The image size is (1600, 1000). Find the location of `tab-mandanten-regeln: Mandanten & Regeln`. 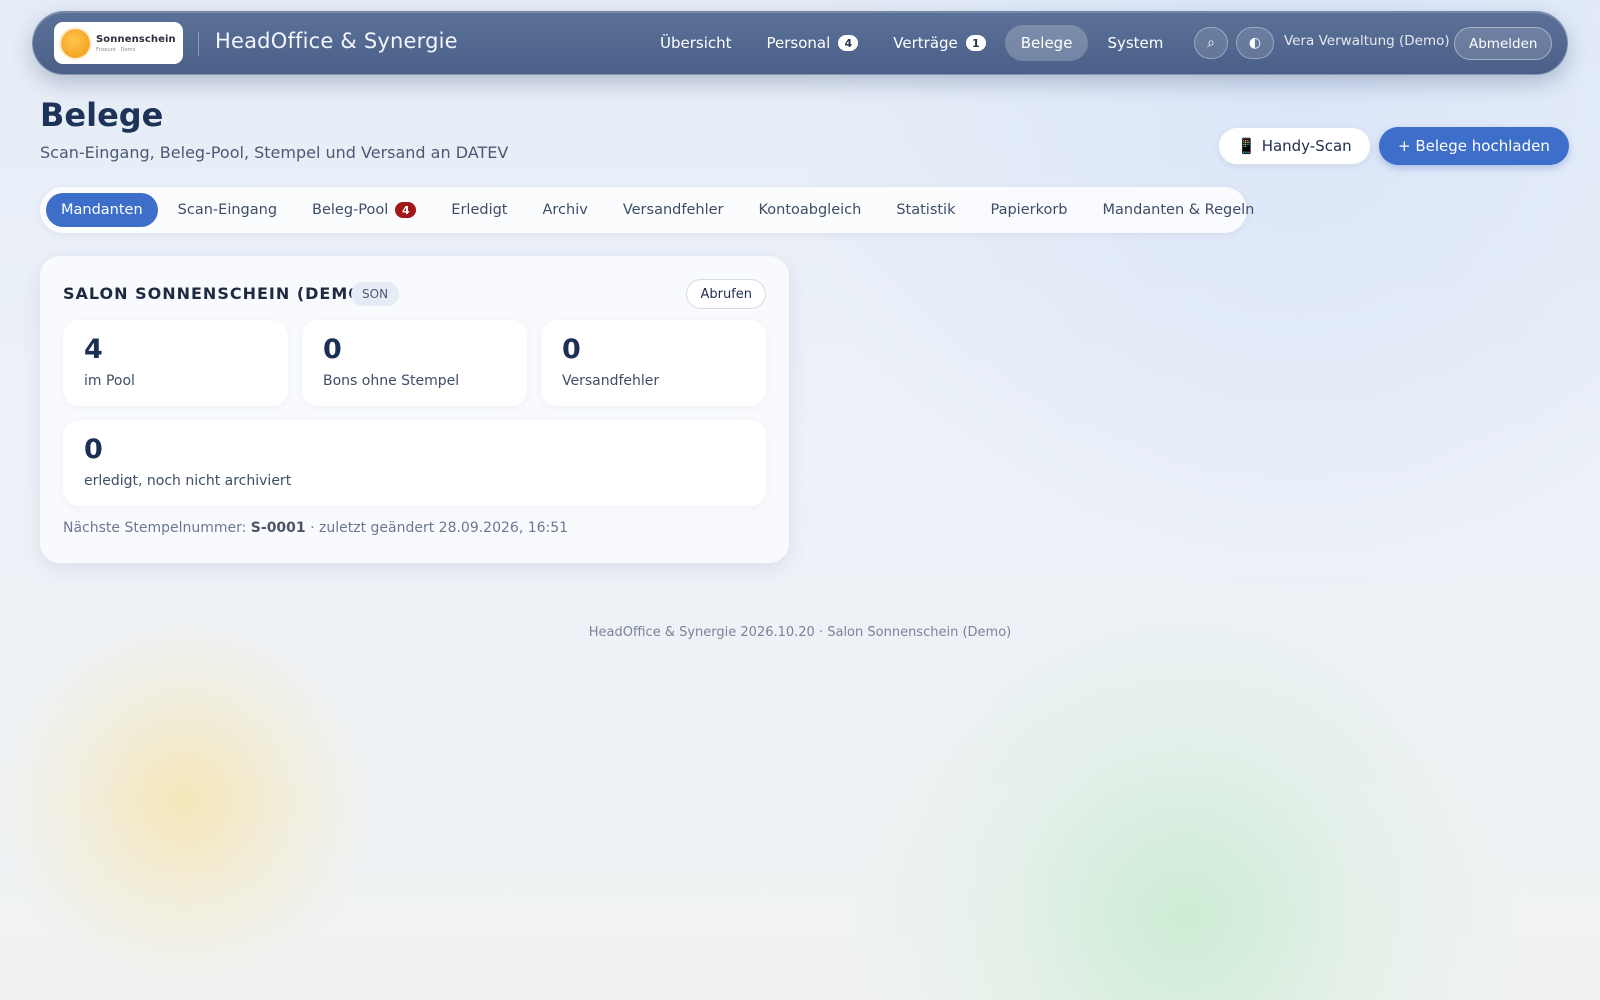

tab-mandanten-regeln: Mandanten & Regeln is located at coordinates (1179, 210).